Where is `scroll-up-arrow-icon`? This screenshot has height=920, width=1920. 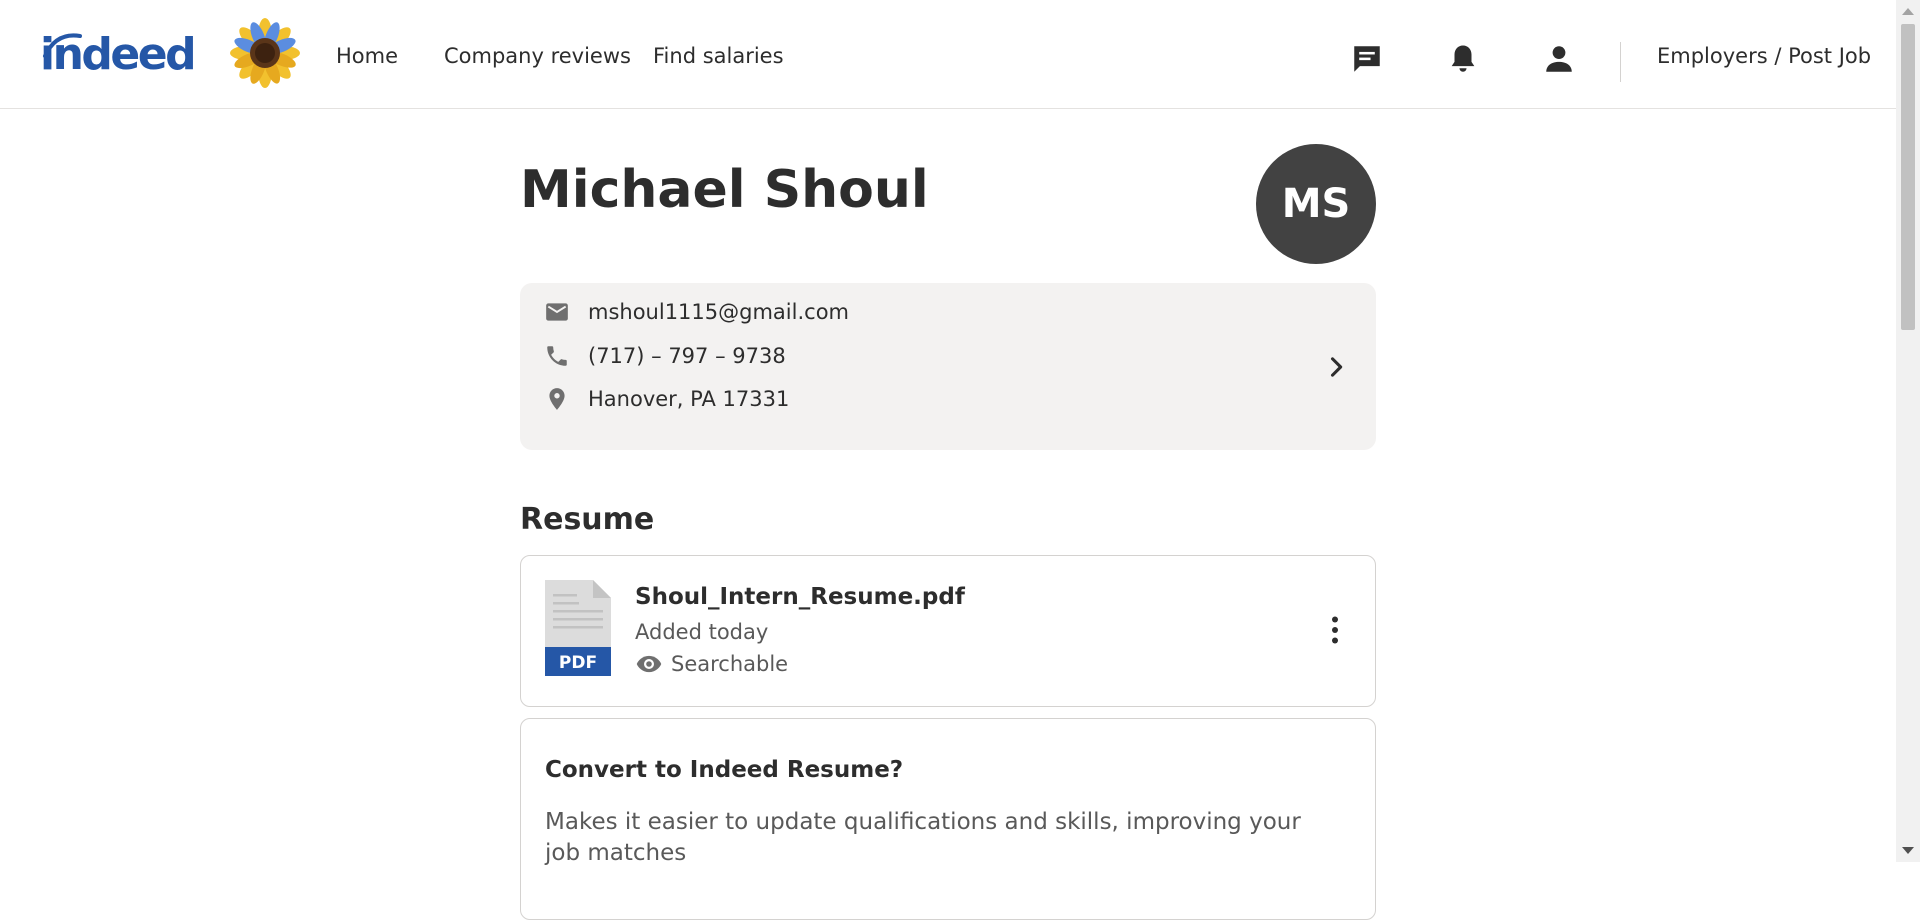
scroll-up-arrow-icon is located at coordinates (1908, 11).